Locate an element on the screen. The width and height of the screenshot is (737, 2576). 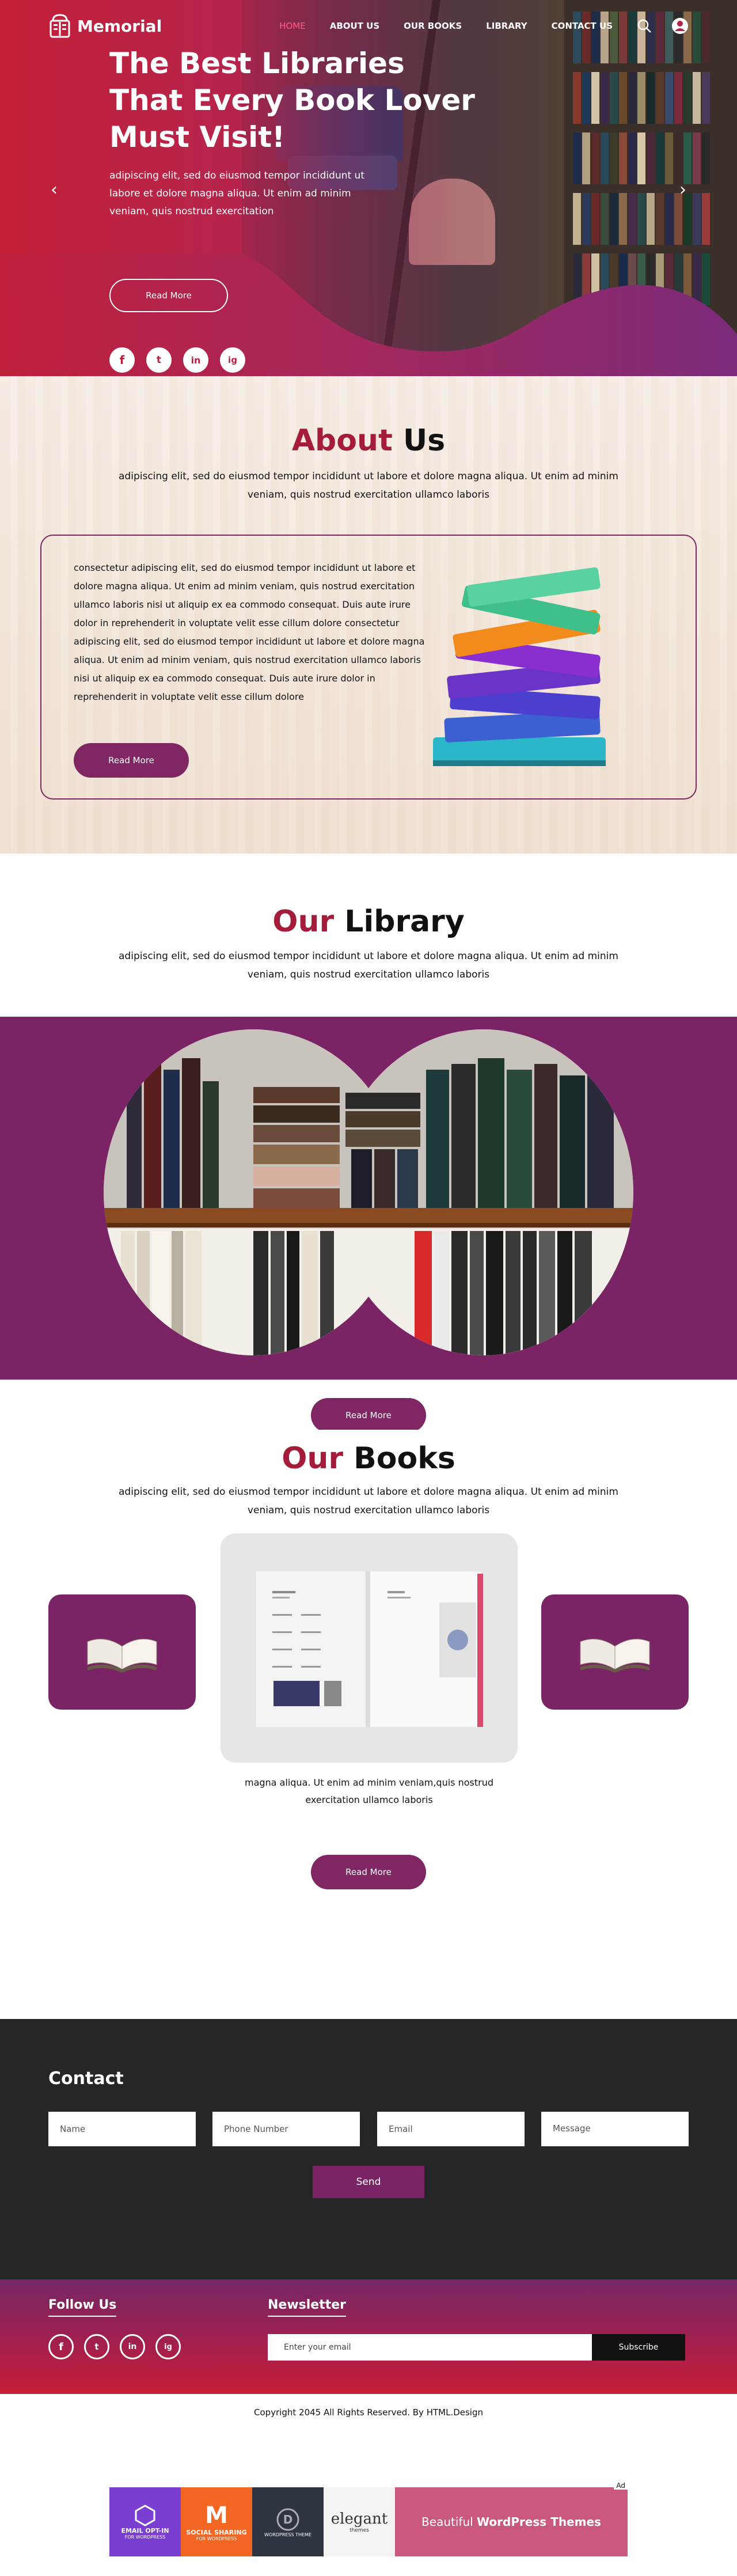
about-read-more-button: Read More is located at coordinates (131, 760).